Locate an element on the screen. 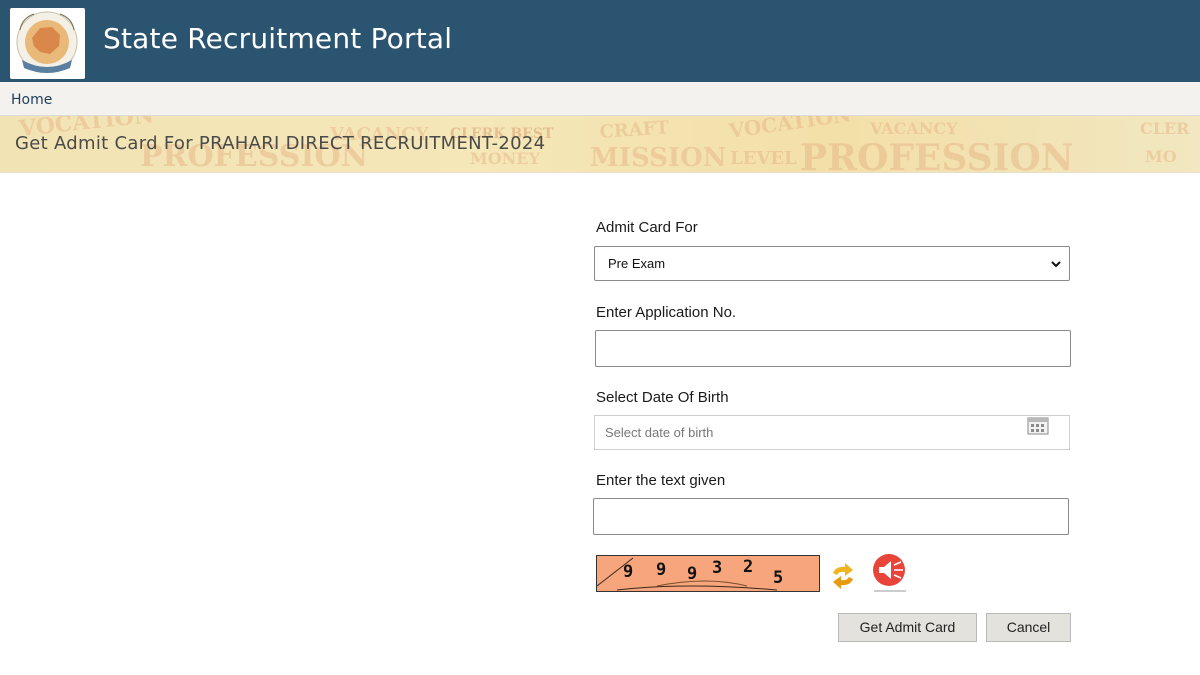 Image resolution: width=1200 pixels, height=675 pixels. calendar-icon is located at coordinates (1038, 426).